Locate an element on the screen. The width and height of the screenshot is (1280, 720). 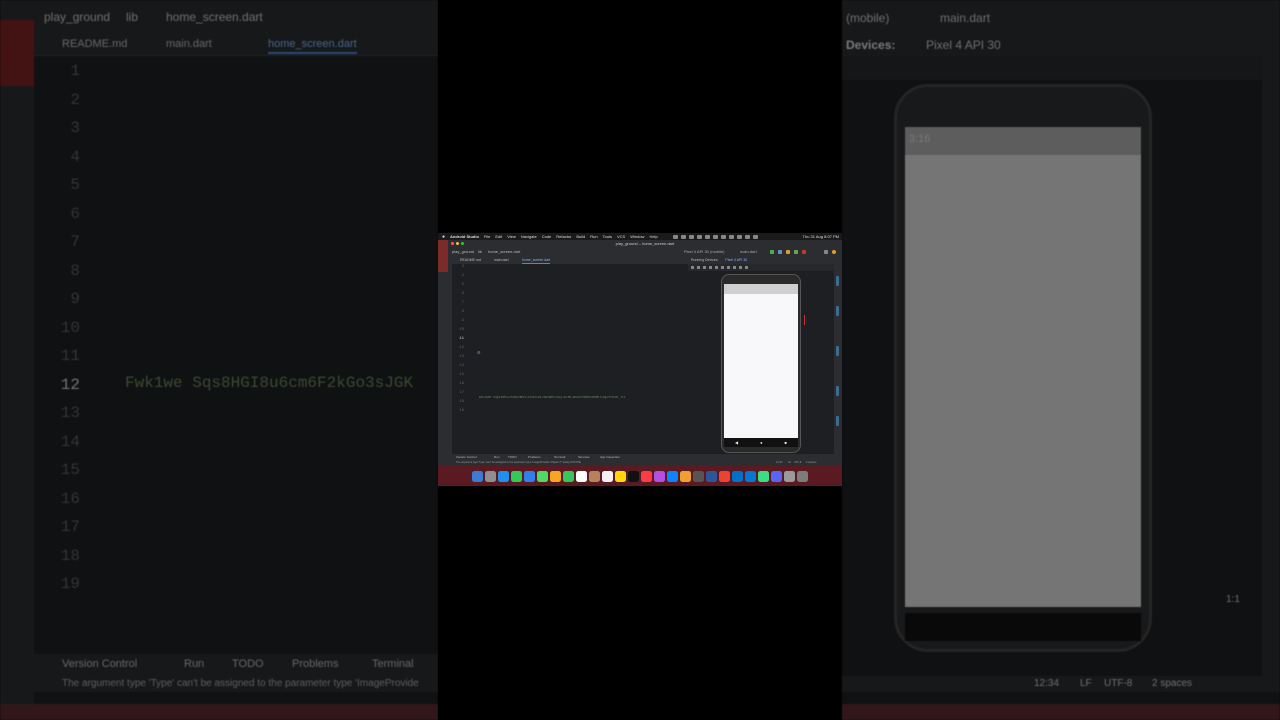
contacts-icon is located at coordinates (594, 476).